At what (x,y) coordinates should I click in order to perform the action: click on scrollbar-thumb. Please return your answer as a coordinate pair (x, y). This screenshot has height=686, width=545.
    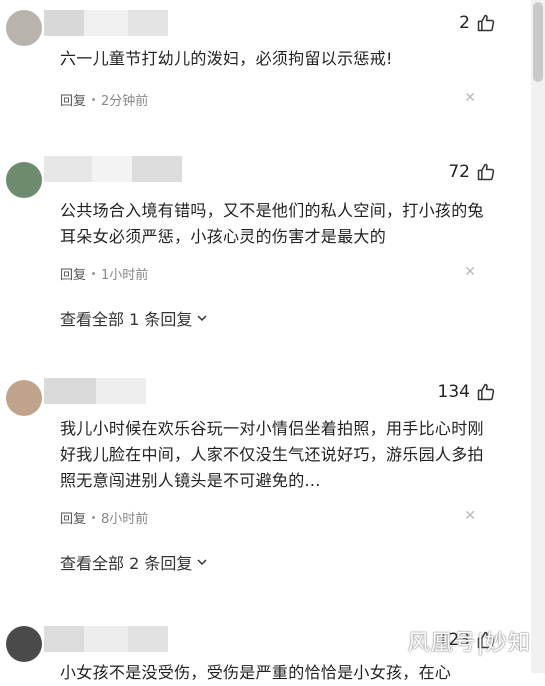
    Looking at the image, I should click on (538, 42).